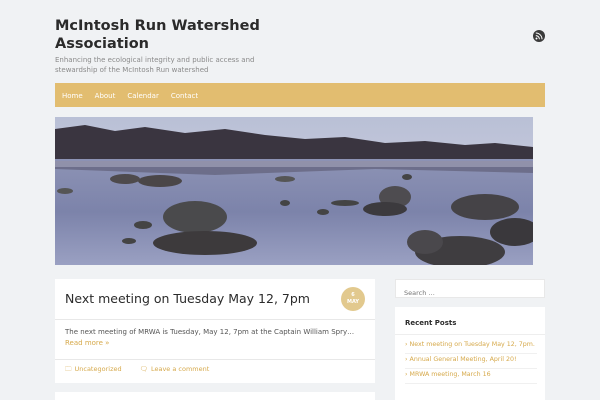 The height and width of the screenshot is (400, 600). Describe the element at coordinates (68, 369) in the screenshot. I see `folder-icon: 🗀` at that location.